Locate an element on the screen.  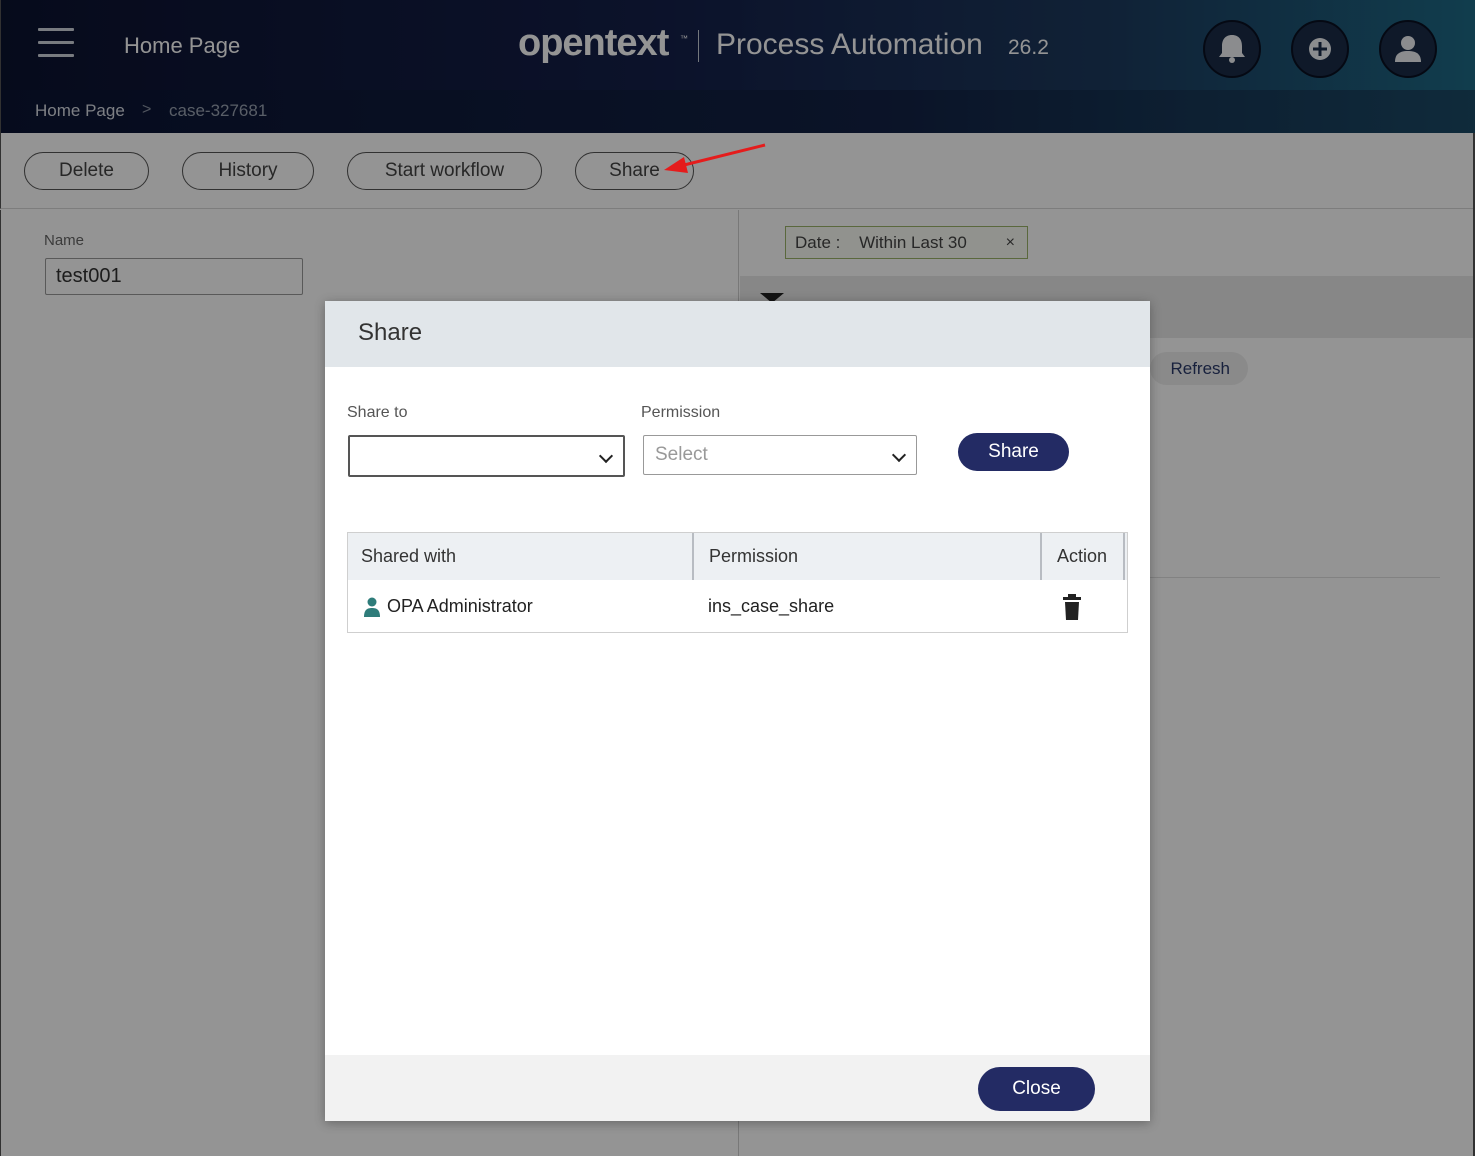
table-row: OPA Administrator ins_case_share is located at coordinates (737, 606).